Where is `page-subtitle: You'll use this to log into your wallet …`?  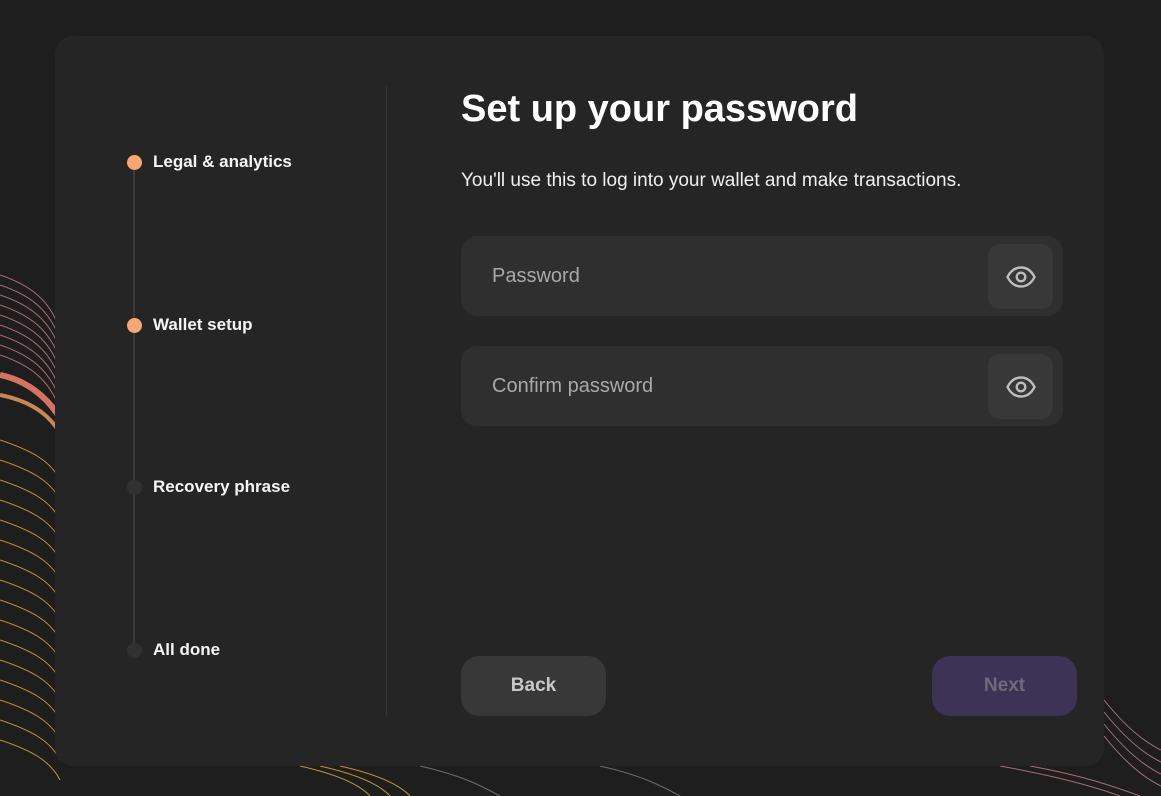 page-subtitle: You'll use this to log into your wallet … is located at coordinates (711, 180).